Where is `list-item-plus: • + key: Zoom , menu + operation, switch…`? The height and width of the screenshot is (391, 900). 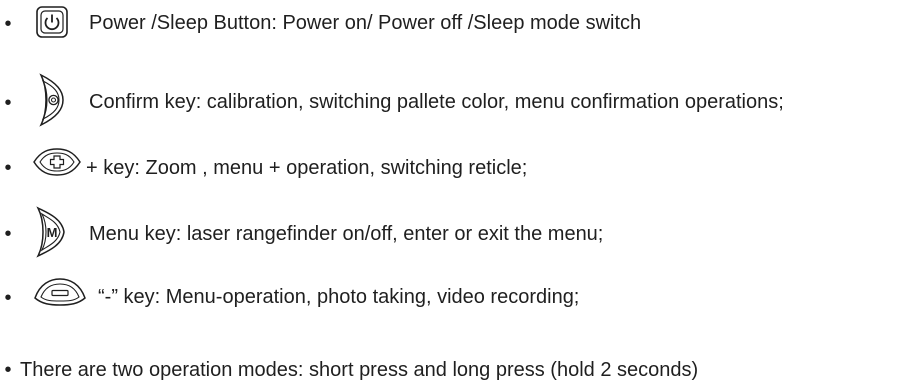 list-item-plus: • + key: Zoom , menu + operation, switch… is located at coordinates (450, 160).